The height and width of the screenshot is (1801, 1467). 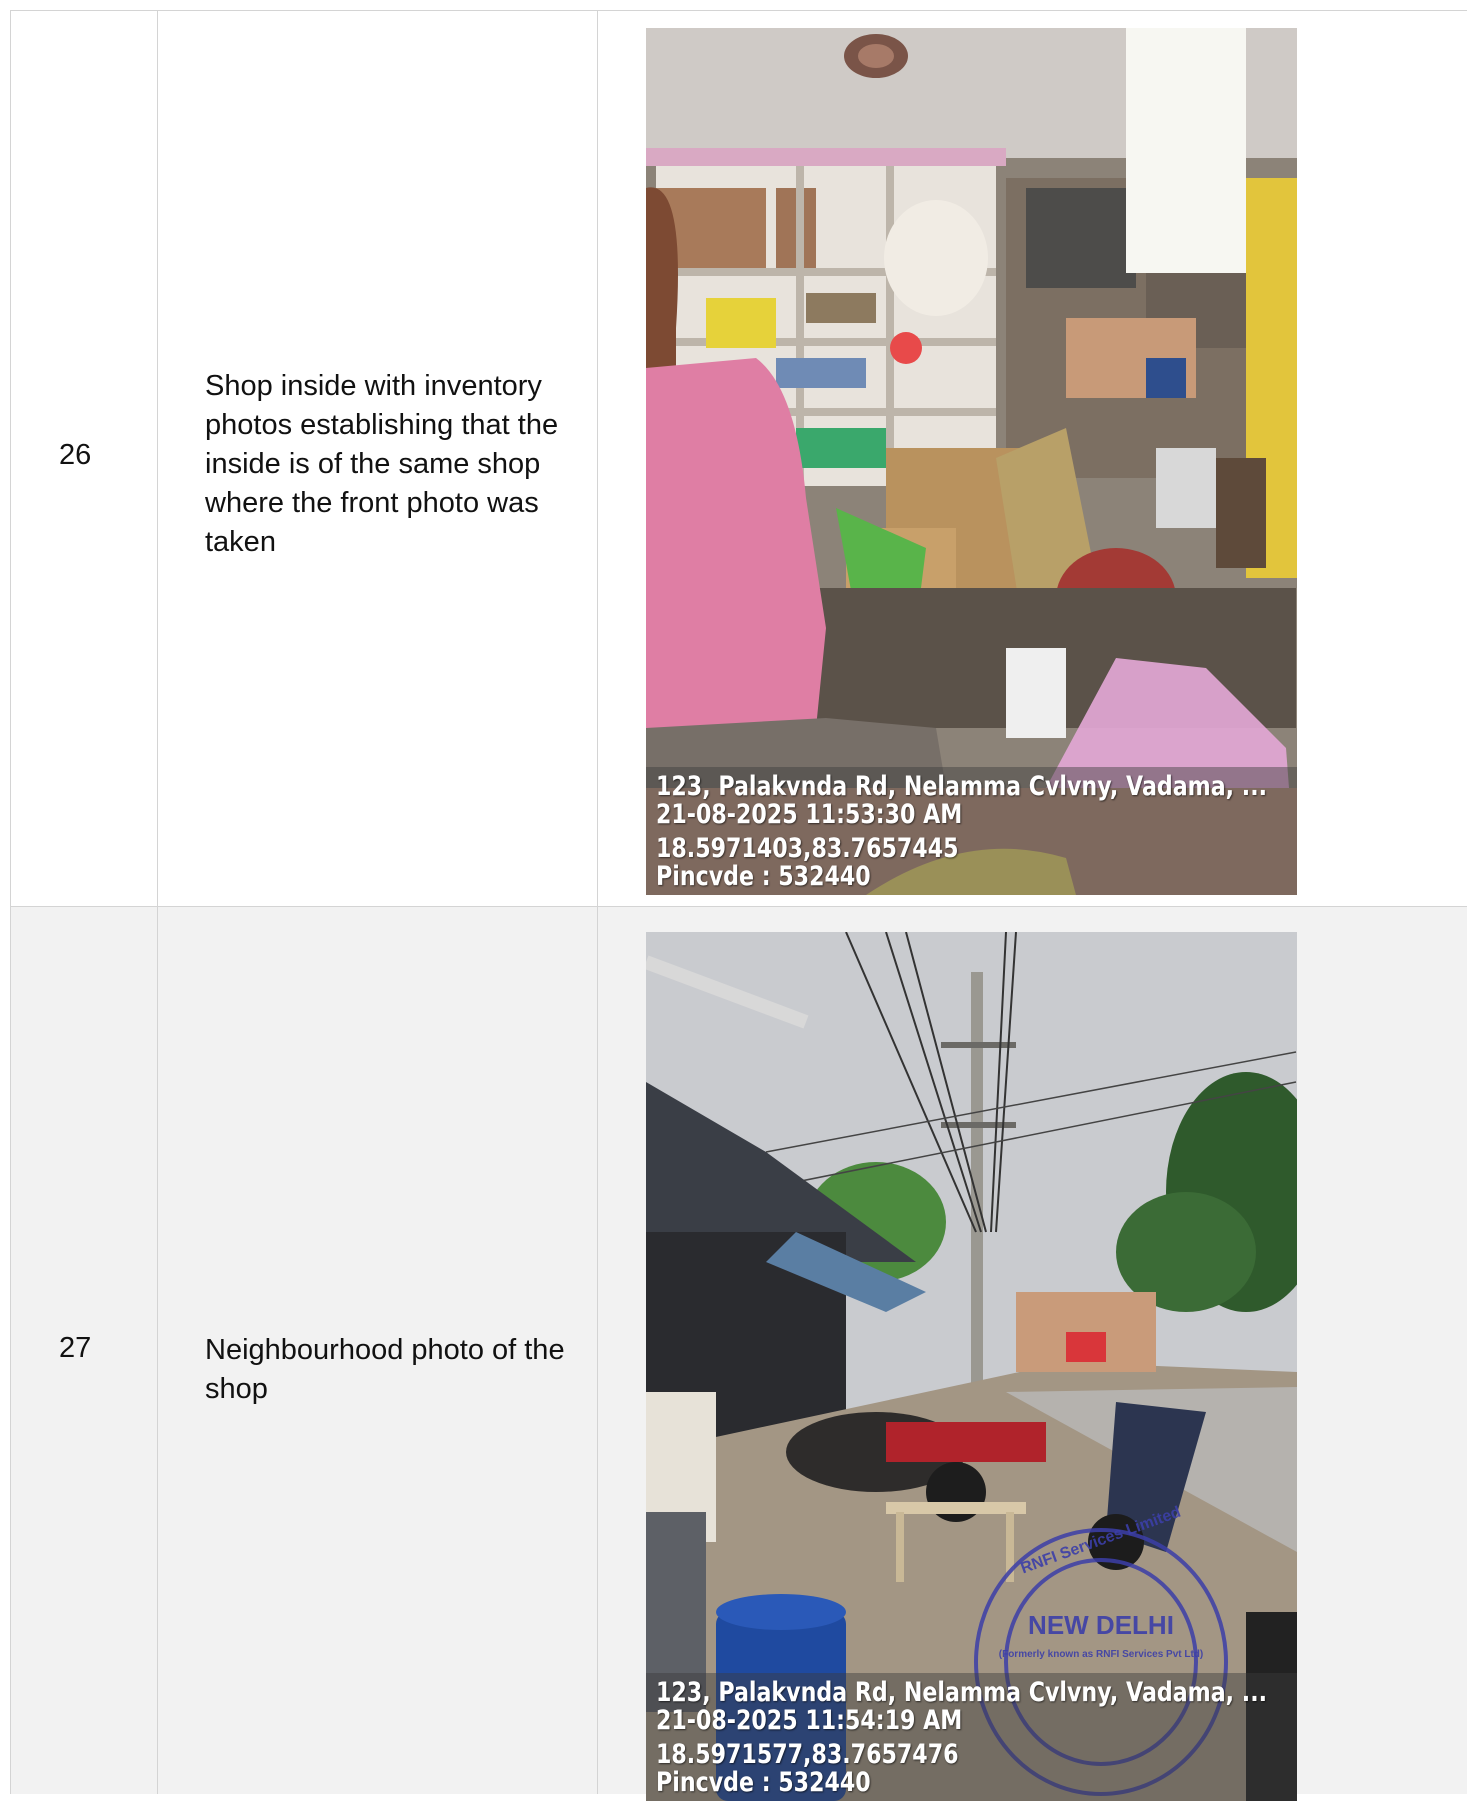 I want to click on seal-city: NEW DELHI, so click(x=1101, y=1625).